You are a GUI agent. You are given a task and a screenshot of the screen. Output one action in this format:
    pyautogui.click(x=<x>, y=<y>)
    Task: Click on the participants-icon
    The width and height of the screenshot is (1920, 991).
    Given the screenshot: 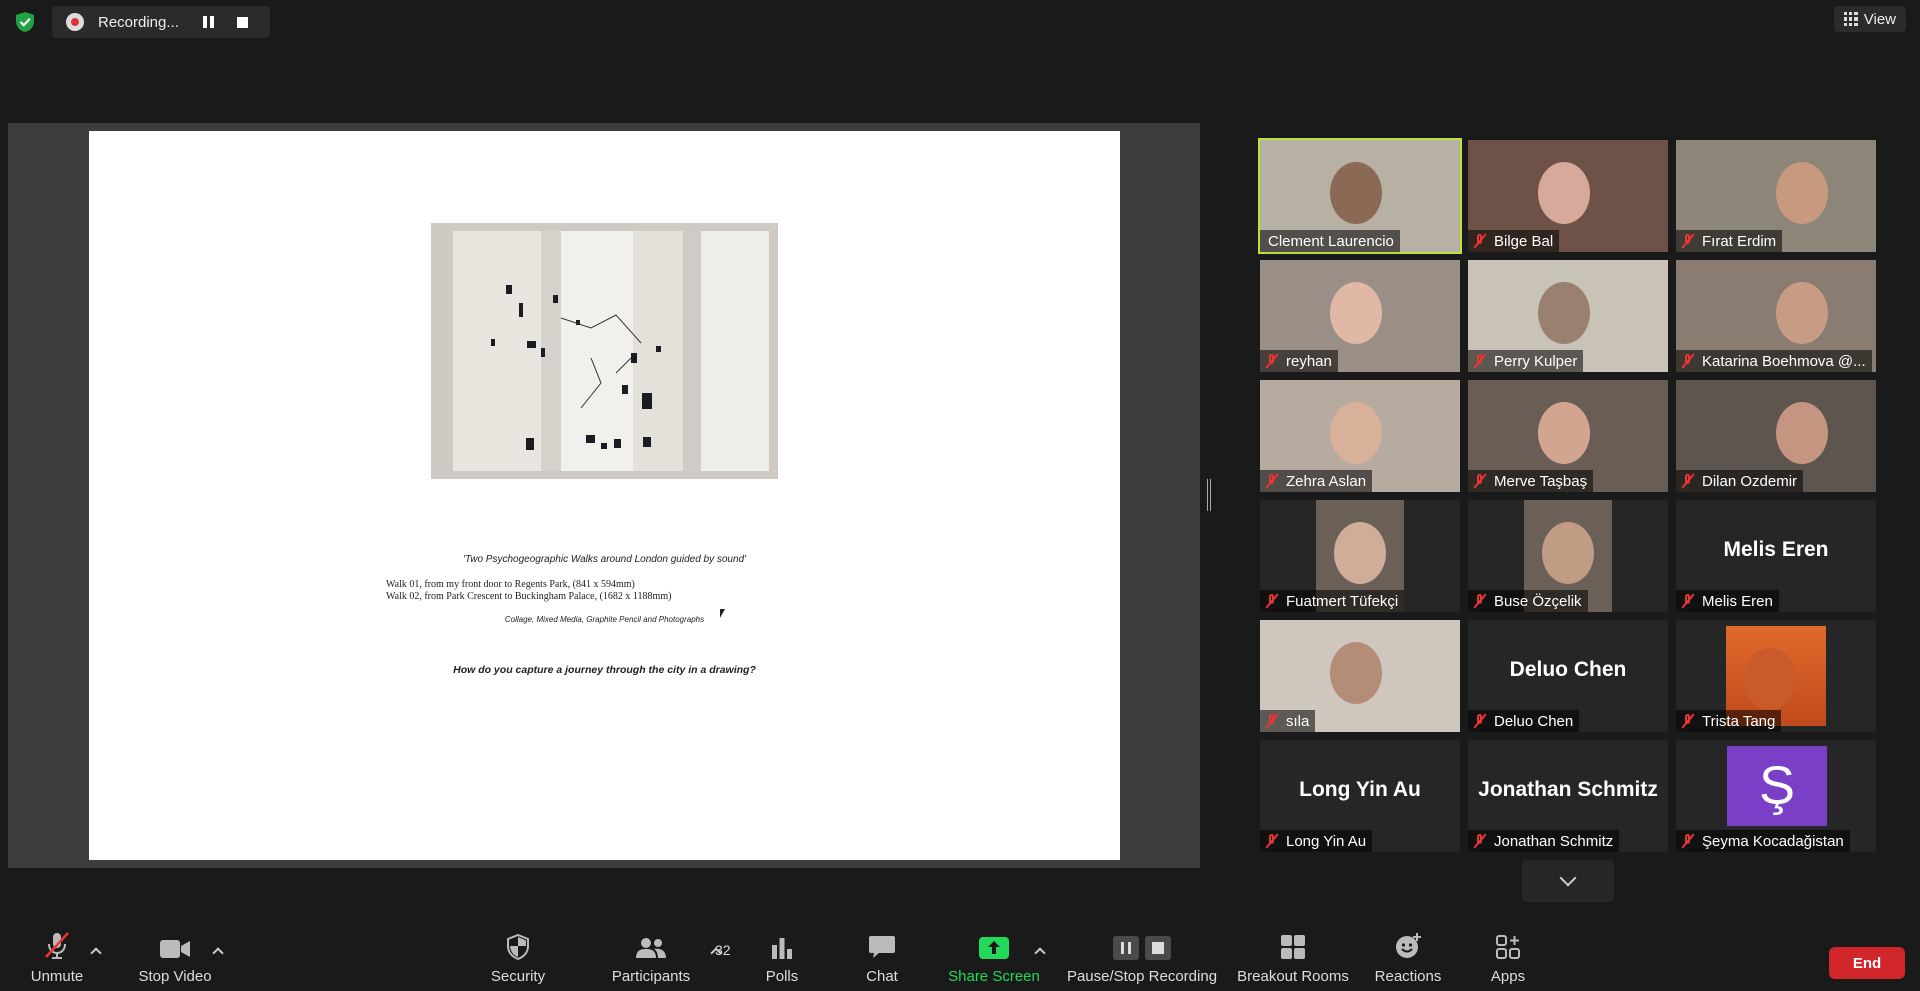 What is the action you would take?
    pyautogui.click(x=651, y=948)
    